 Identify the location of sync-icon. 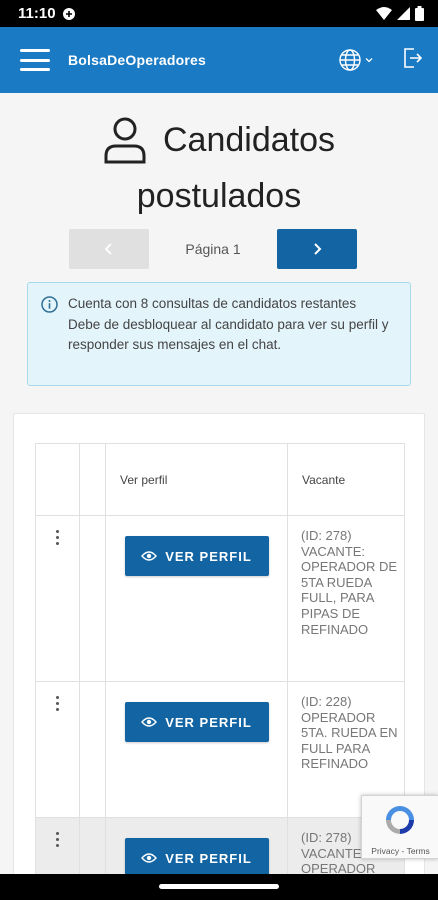
(68, 13).